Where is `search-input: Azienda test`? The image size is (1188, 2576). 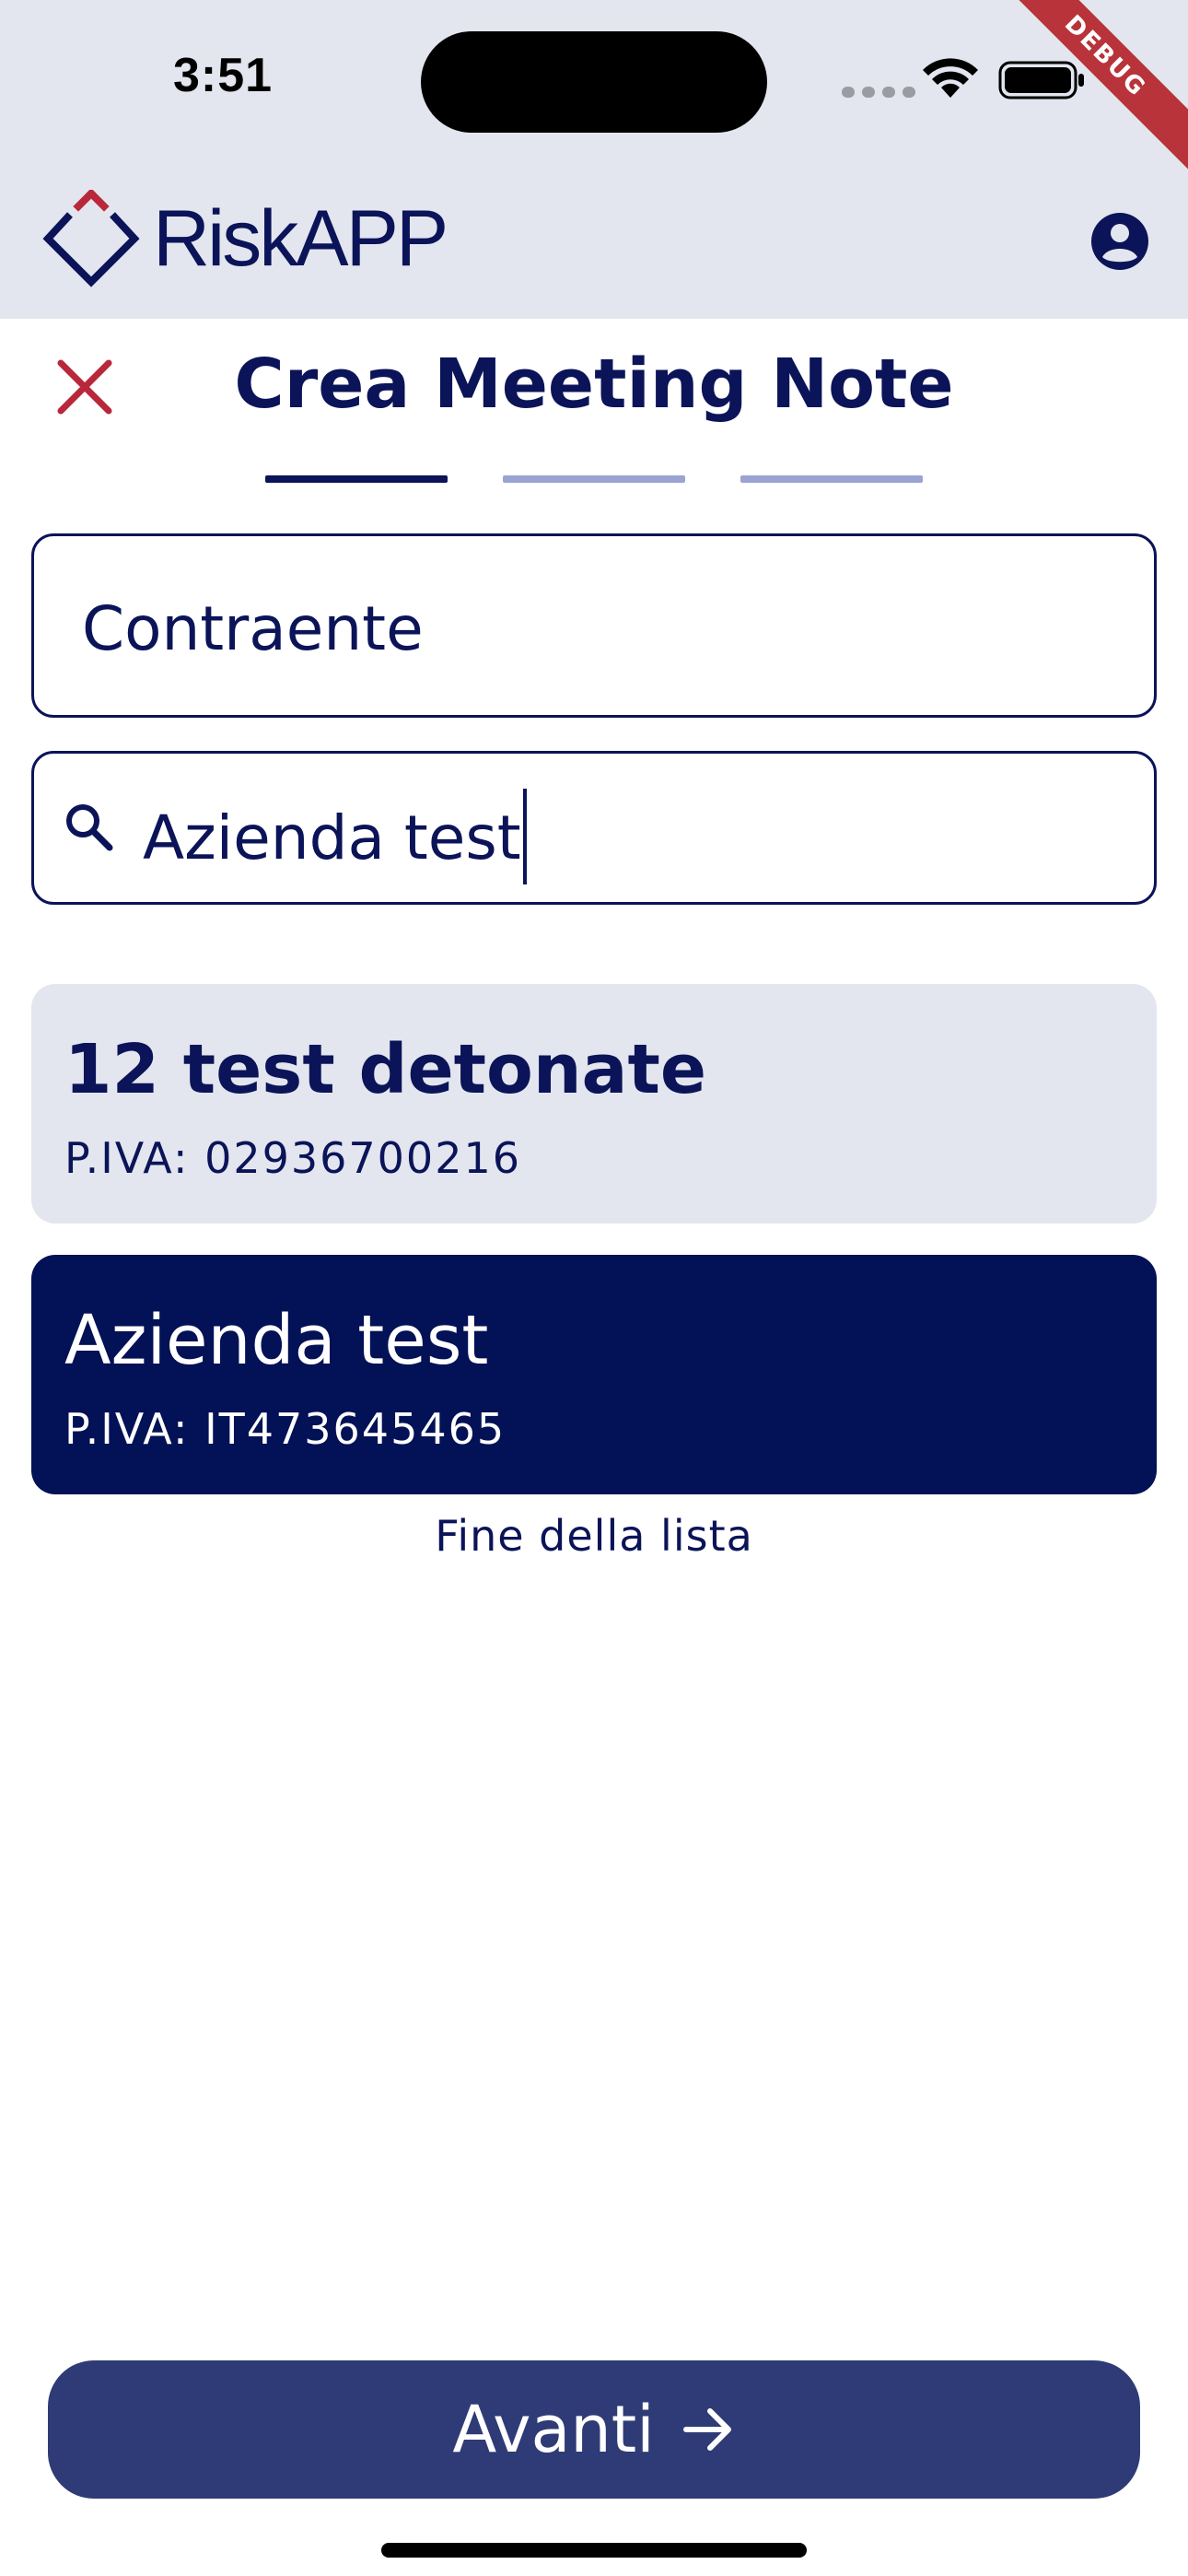
search-input: Azienda test is located at coordinates (594, 828).